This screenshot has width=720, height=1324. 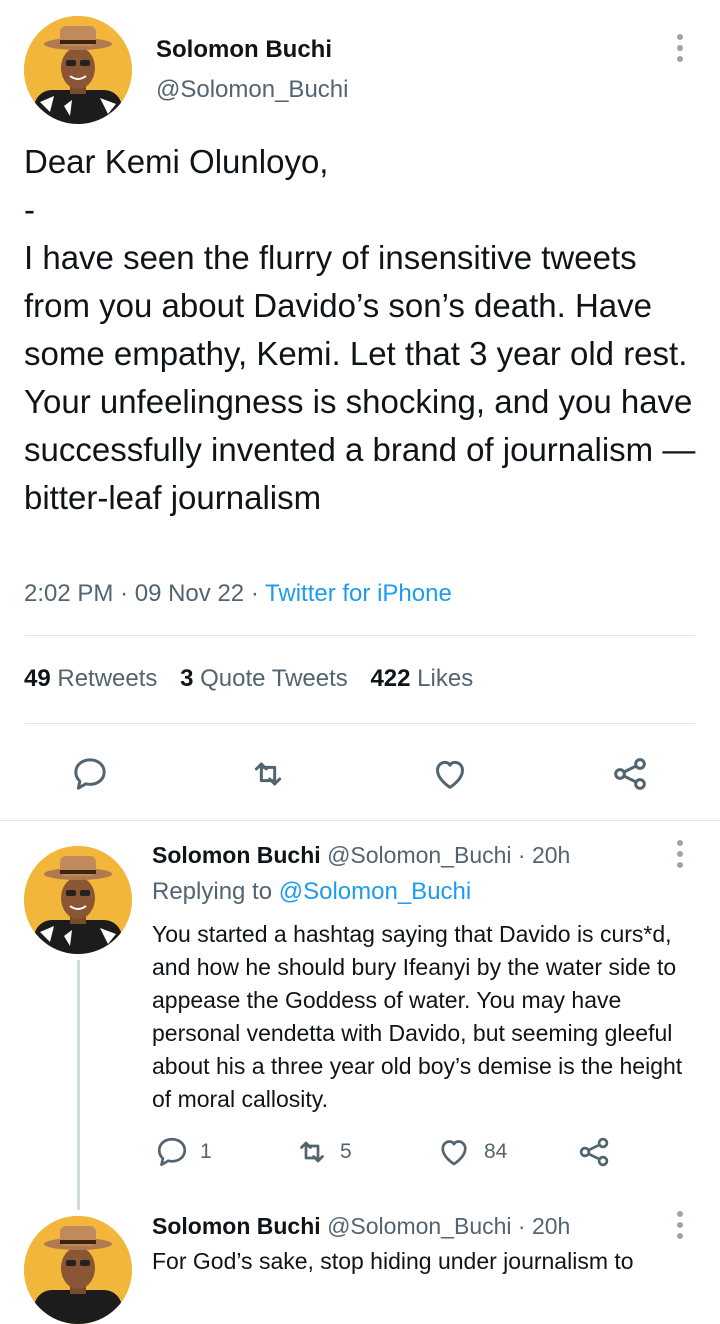 What do you see at coordinates (69, 593) in the screenshot?
I see `tweet-time: 2:02 PM` at bounding box center [69, 593].